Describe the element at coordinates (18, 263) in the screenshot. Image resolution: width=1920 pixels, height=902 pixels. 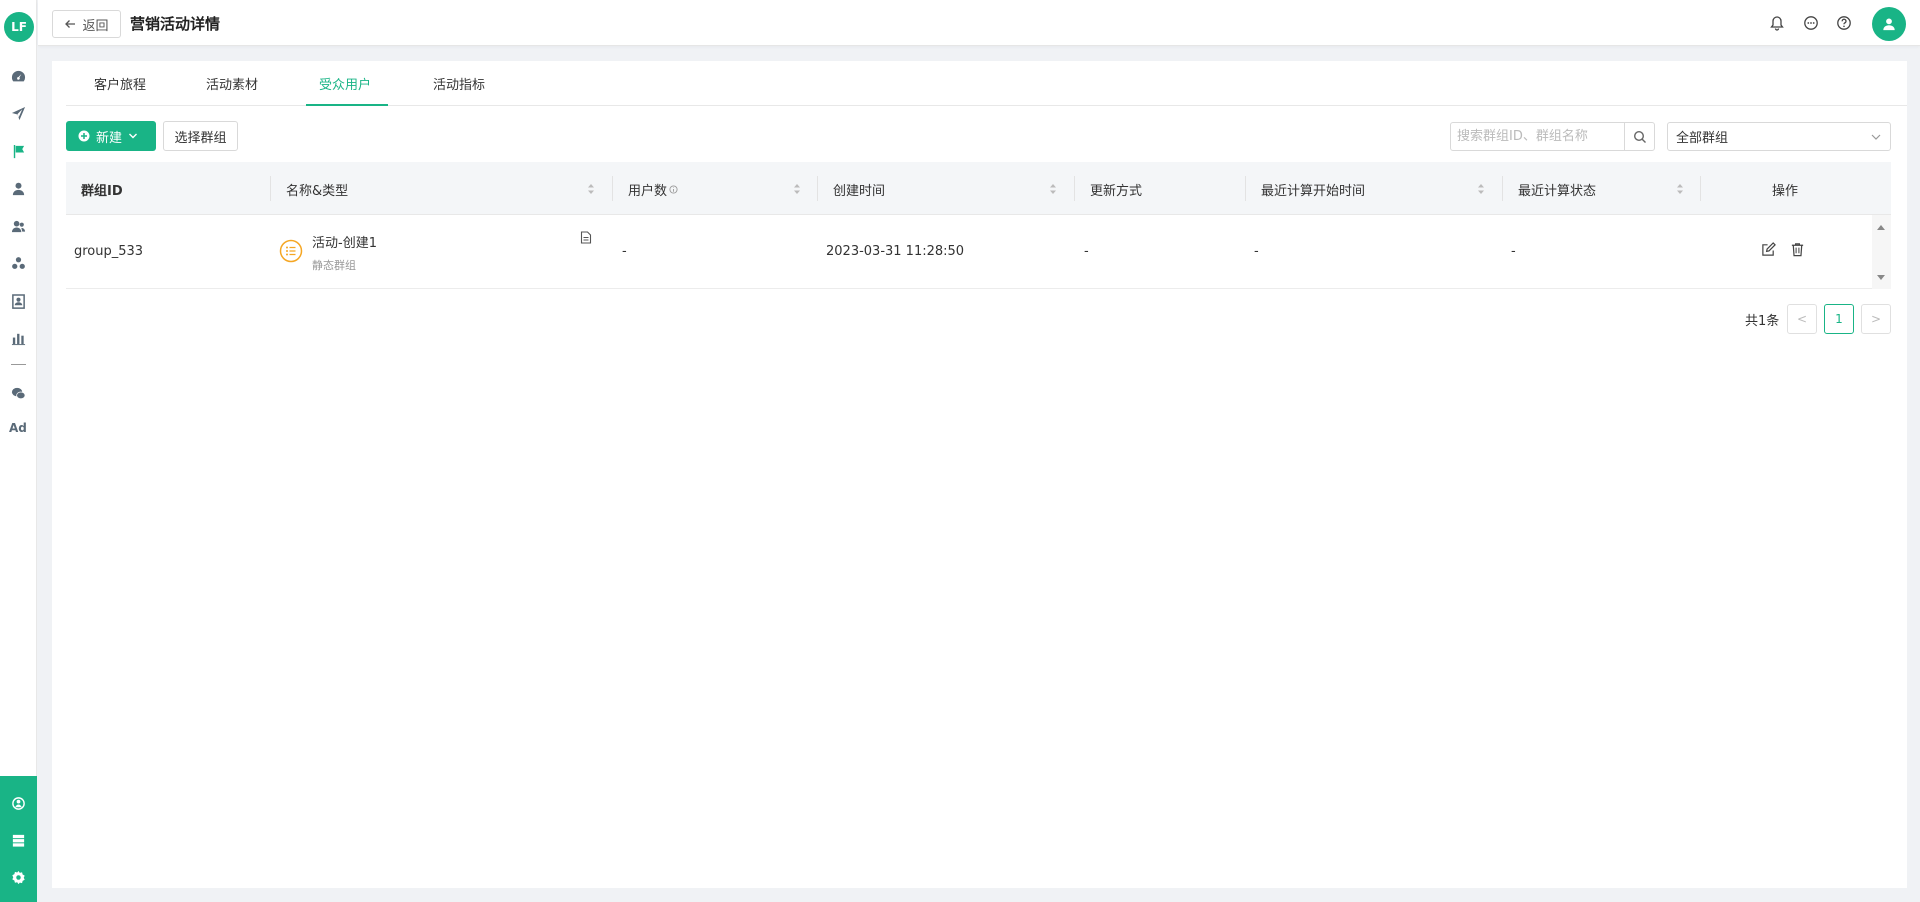
I see `cluster-icon` at that location.